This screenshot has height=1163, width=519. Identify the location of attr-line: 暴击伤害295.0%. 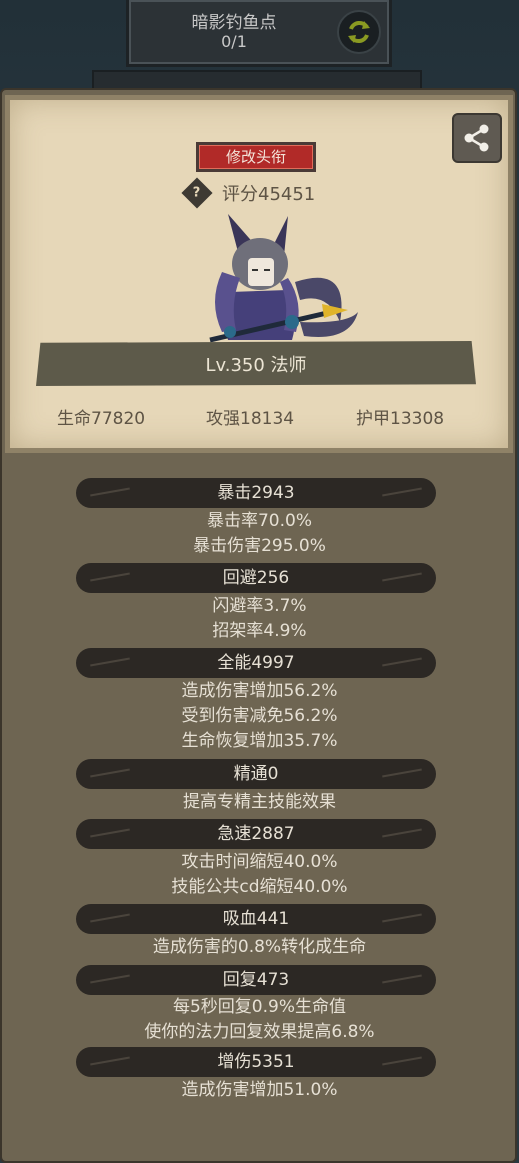
(259, 546).